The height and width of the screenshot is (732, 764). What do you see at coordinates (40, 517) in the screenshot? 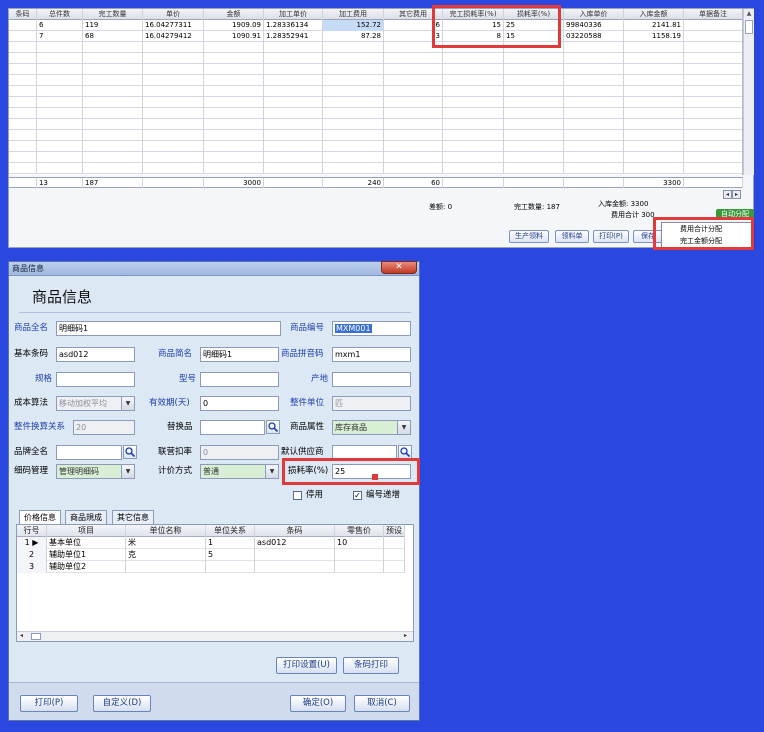
I see `tab-price-info: 价格信息` at bounding box center [40, 517].